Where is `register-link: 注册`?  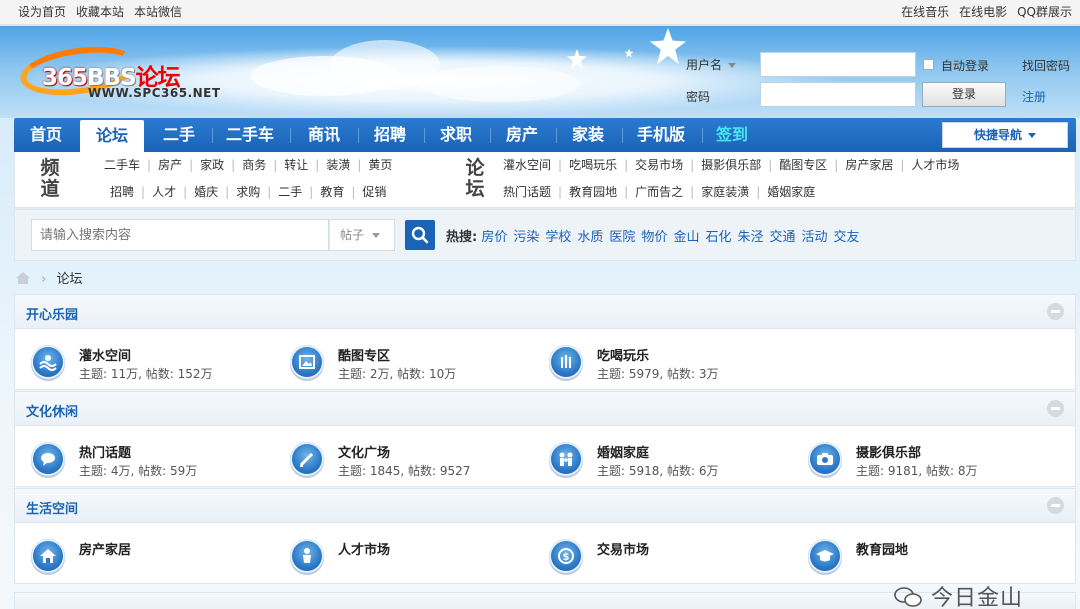 register-link: 注册 is located at coordinates (1034, 96).